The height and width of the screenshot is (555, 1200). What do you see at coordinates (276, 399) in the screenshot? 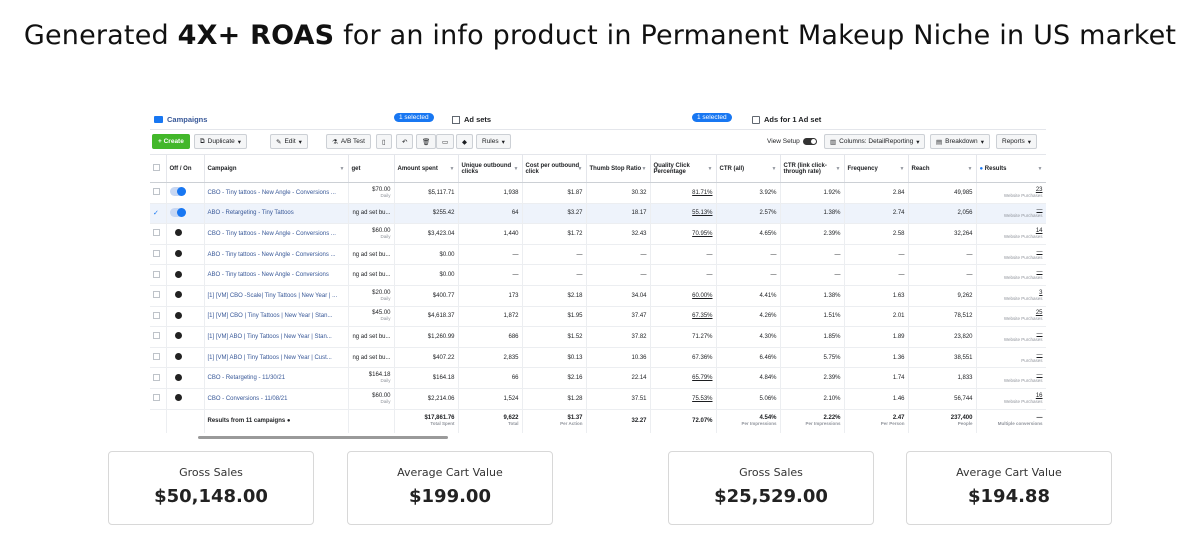
I see `campaign-name: CBO - Conversions - 11/08/21` at bounding box center [276, 399].